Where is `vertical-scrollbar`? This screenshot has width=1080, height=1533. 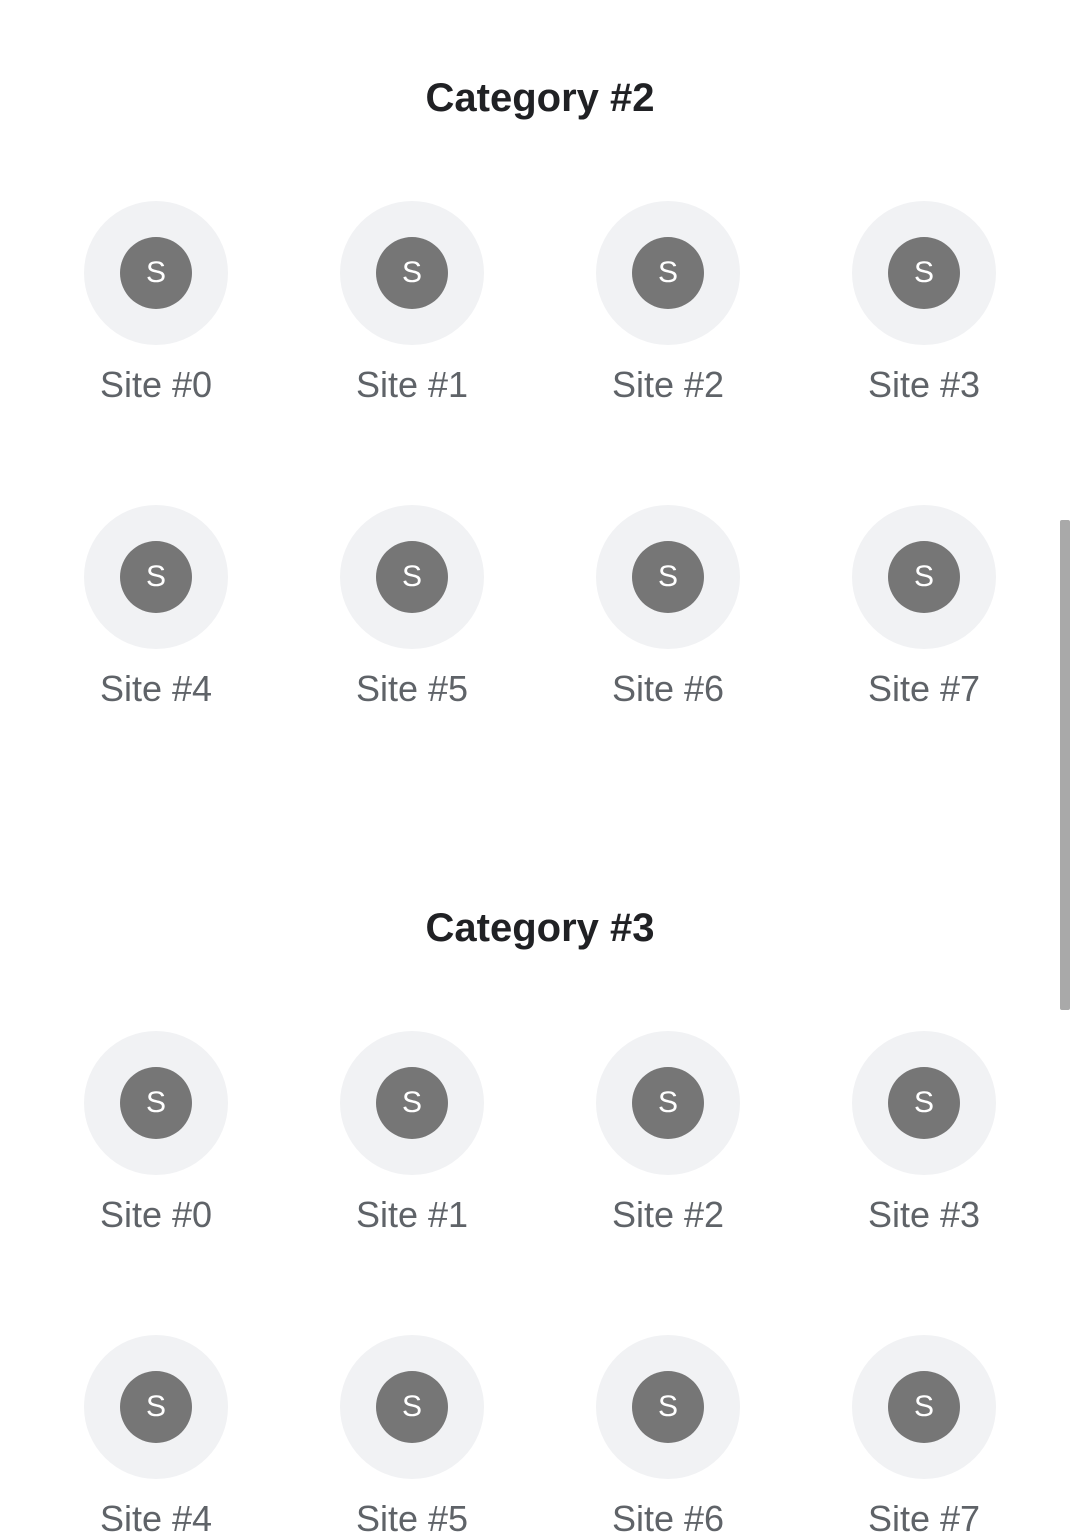
vertical-scrollbar is located at coordinates (1065, 765).